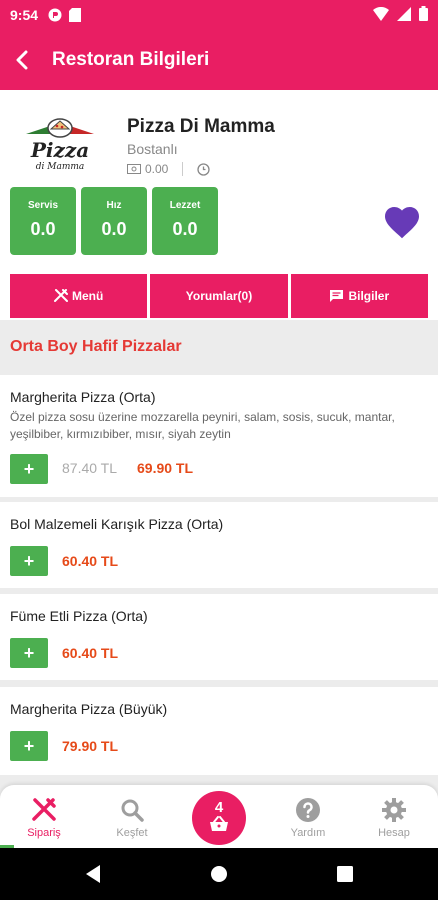 This screenshot has height=900, width=438. What do you see at coordinates (93, 874) in the screenshot?
I see `system-back-icon` at bounding box center [93, 874].